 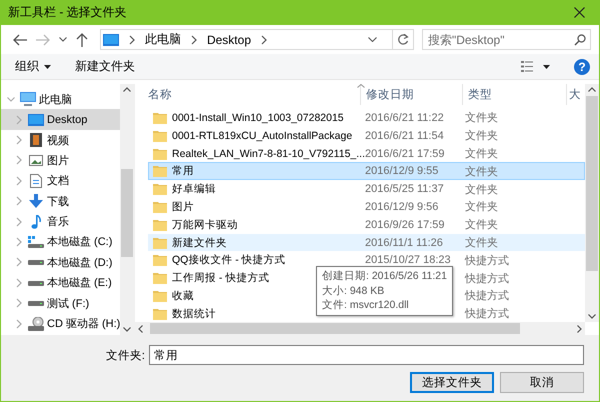 What do you see at coordinates (384, 291) in the screenshot?
I see `file-tooltip: 创建日期: 2016/5/26 11:21 大小: 948 KB 文件: msvcr120.dll` at bounding box center [384, 291].